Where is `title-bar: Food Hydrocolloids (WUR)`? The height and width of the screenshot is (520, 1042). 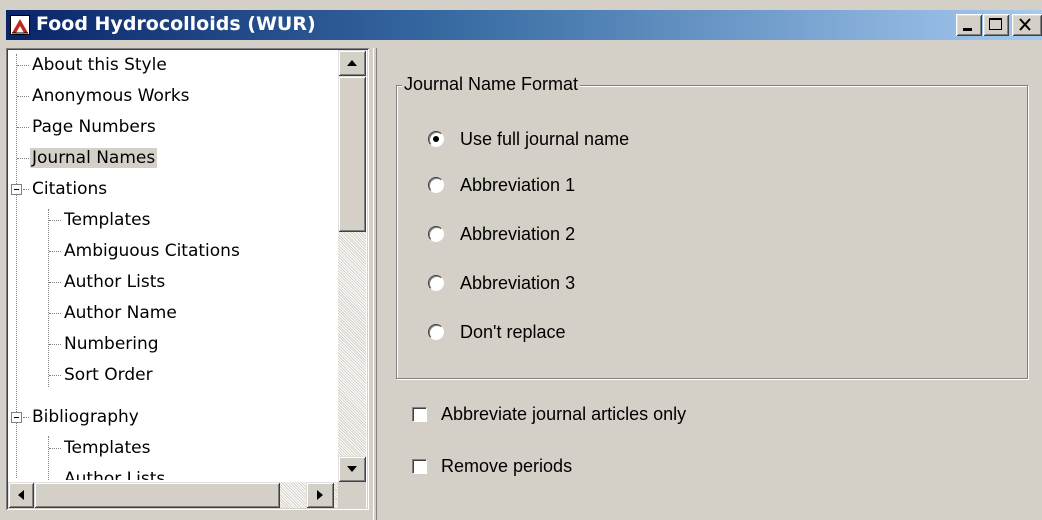
title-bar: Food Hydrocolloids (WUR) is located at coordinates (524, 25).